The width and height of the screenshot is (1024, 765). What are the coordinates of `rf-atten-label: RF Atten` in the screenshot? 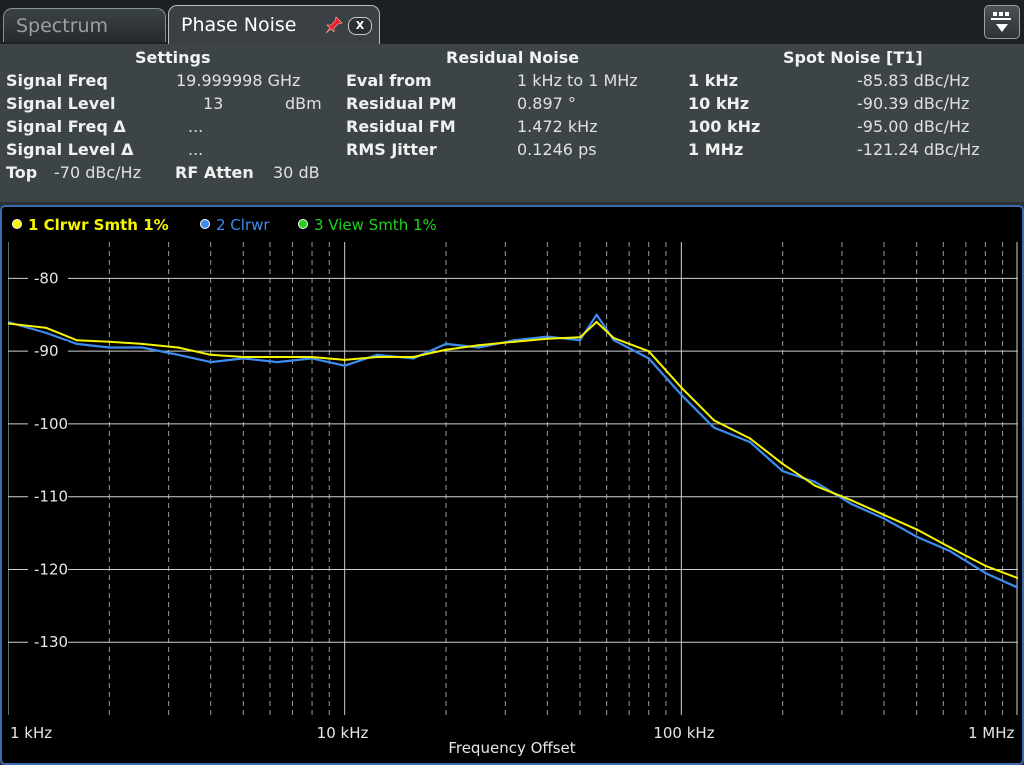 It's located at (214, 172).